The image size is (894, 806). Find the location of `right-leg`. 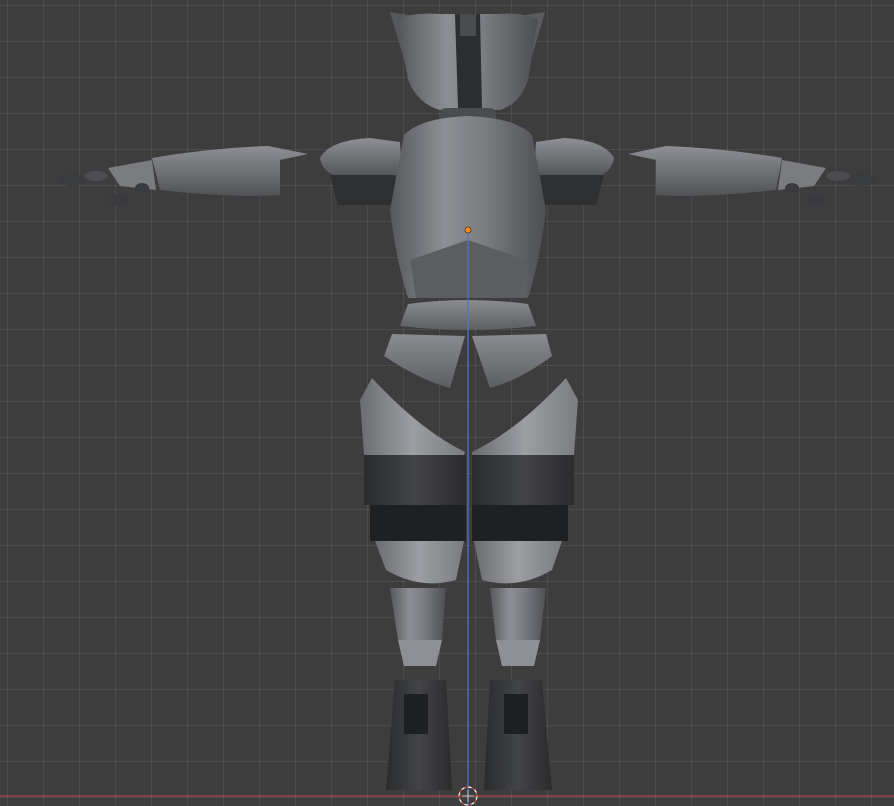

right-leg is located at coordinates (525, 584).